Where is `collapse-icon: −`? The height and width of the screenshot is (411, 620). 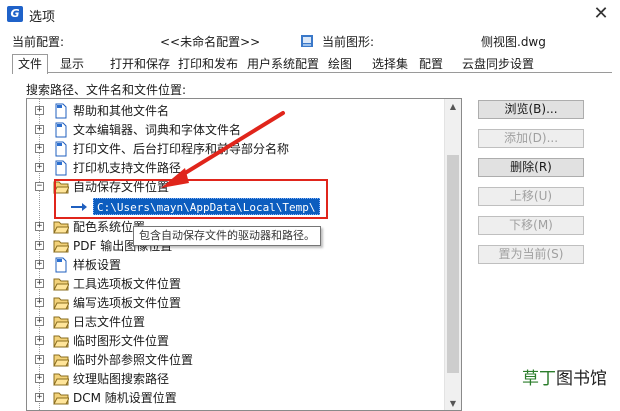
collapse-icon: − is located at coordinates (39, 186).